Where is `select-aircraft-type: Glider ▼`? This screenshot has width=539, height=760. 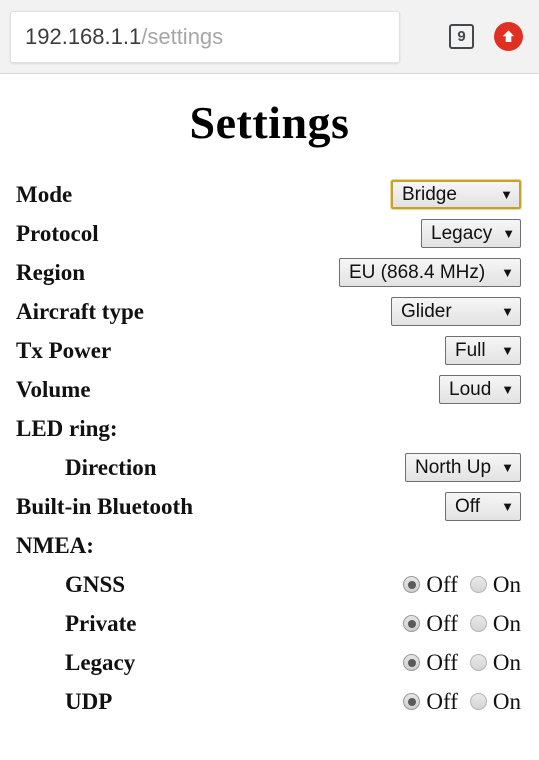 select-aircraft-type: Glider ▼ is located at coordinates (456, 311).